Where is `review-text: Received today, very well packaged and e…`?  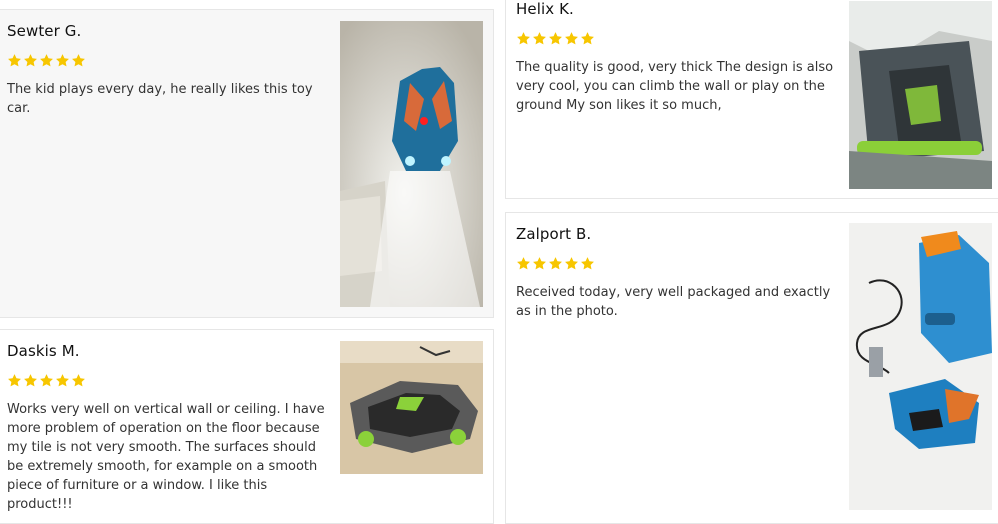 review-text: Received today, very well packaged and e… is located at coordinates (673, 302).